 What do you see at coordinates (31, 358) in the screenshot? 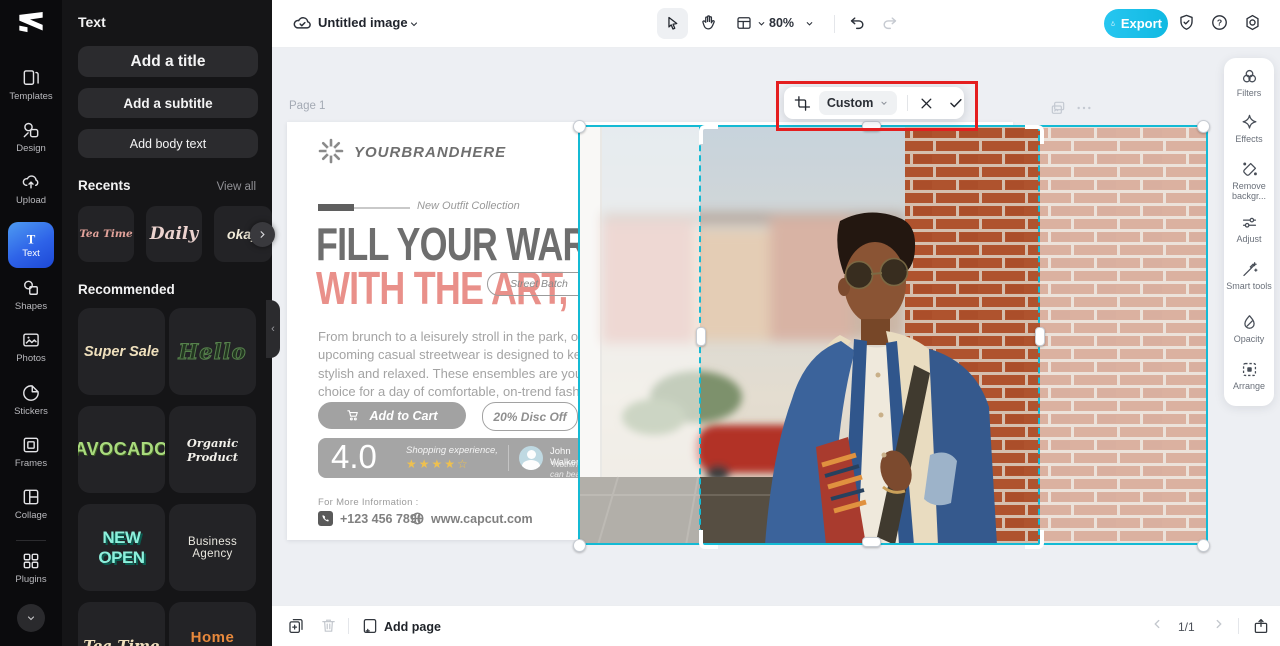
I see `sidebar-item-label: Photos` at bounding box center [31, 358].